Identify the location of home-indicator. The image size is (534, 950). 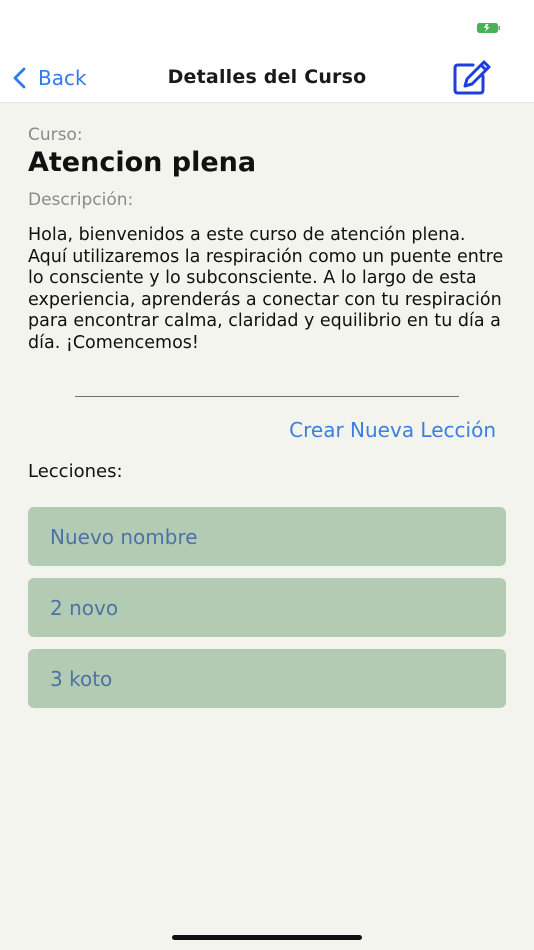
(267, 937).